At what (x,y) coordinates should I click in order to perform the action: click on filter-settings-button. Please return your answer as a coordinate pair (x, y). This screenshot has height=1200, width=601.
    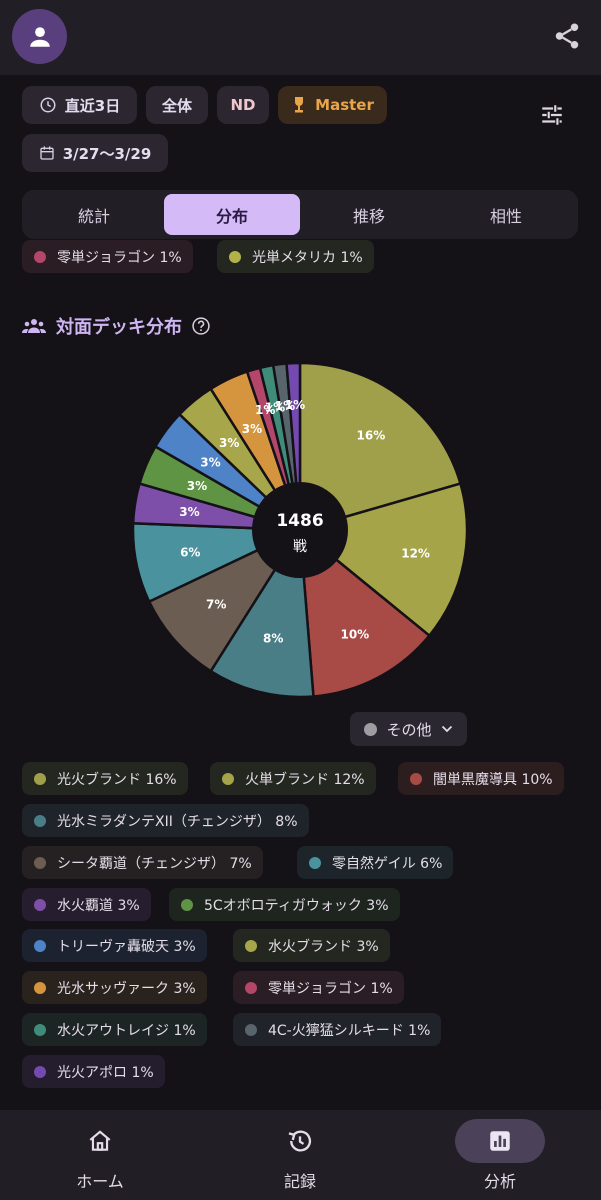
    Looking at the image, I should click on (552, 115).